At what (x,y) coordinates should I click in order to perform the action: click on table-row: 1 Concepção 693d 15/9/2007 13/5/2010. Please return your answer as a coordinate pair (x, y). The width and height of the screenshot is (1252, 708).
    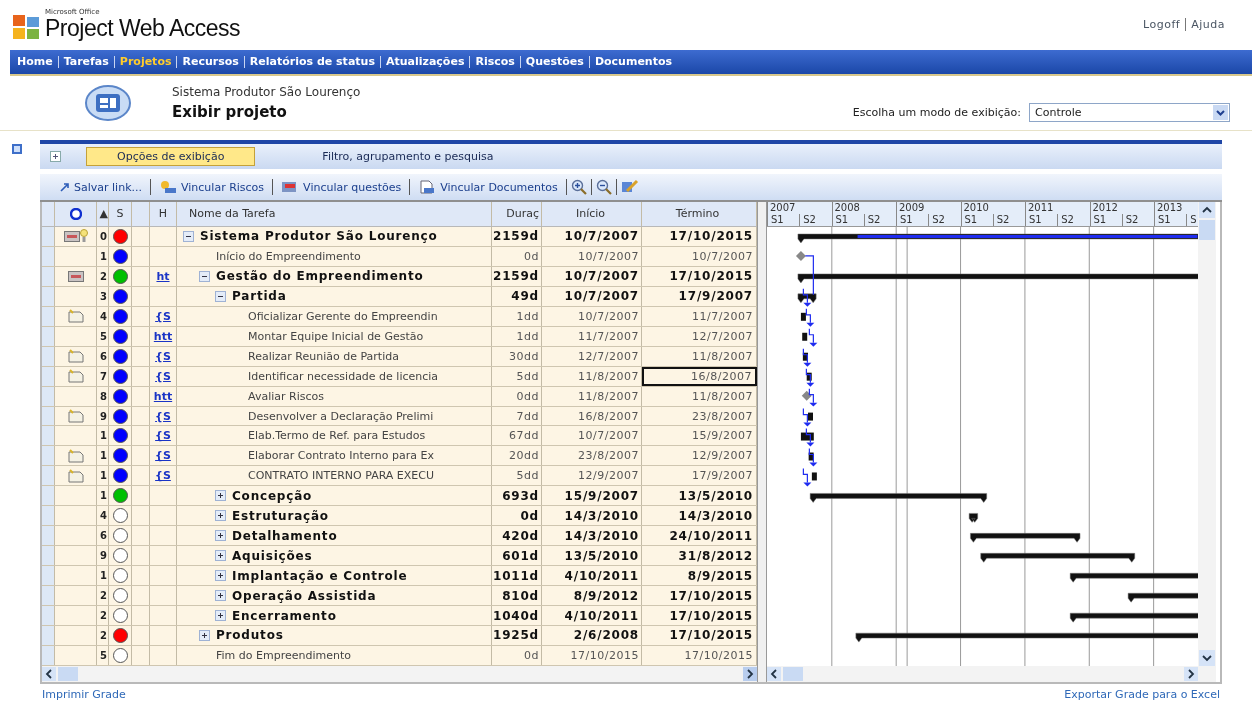
    Looking at the image, I should click on (399, 496).